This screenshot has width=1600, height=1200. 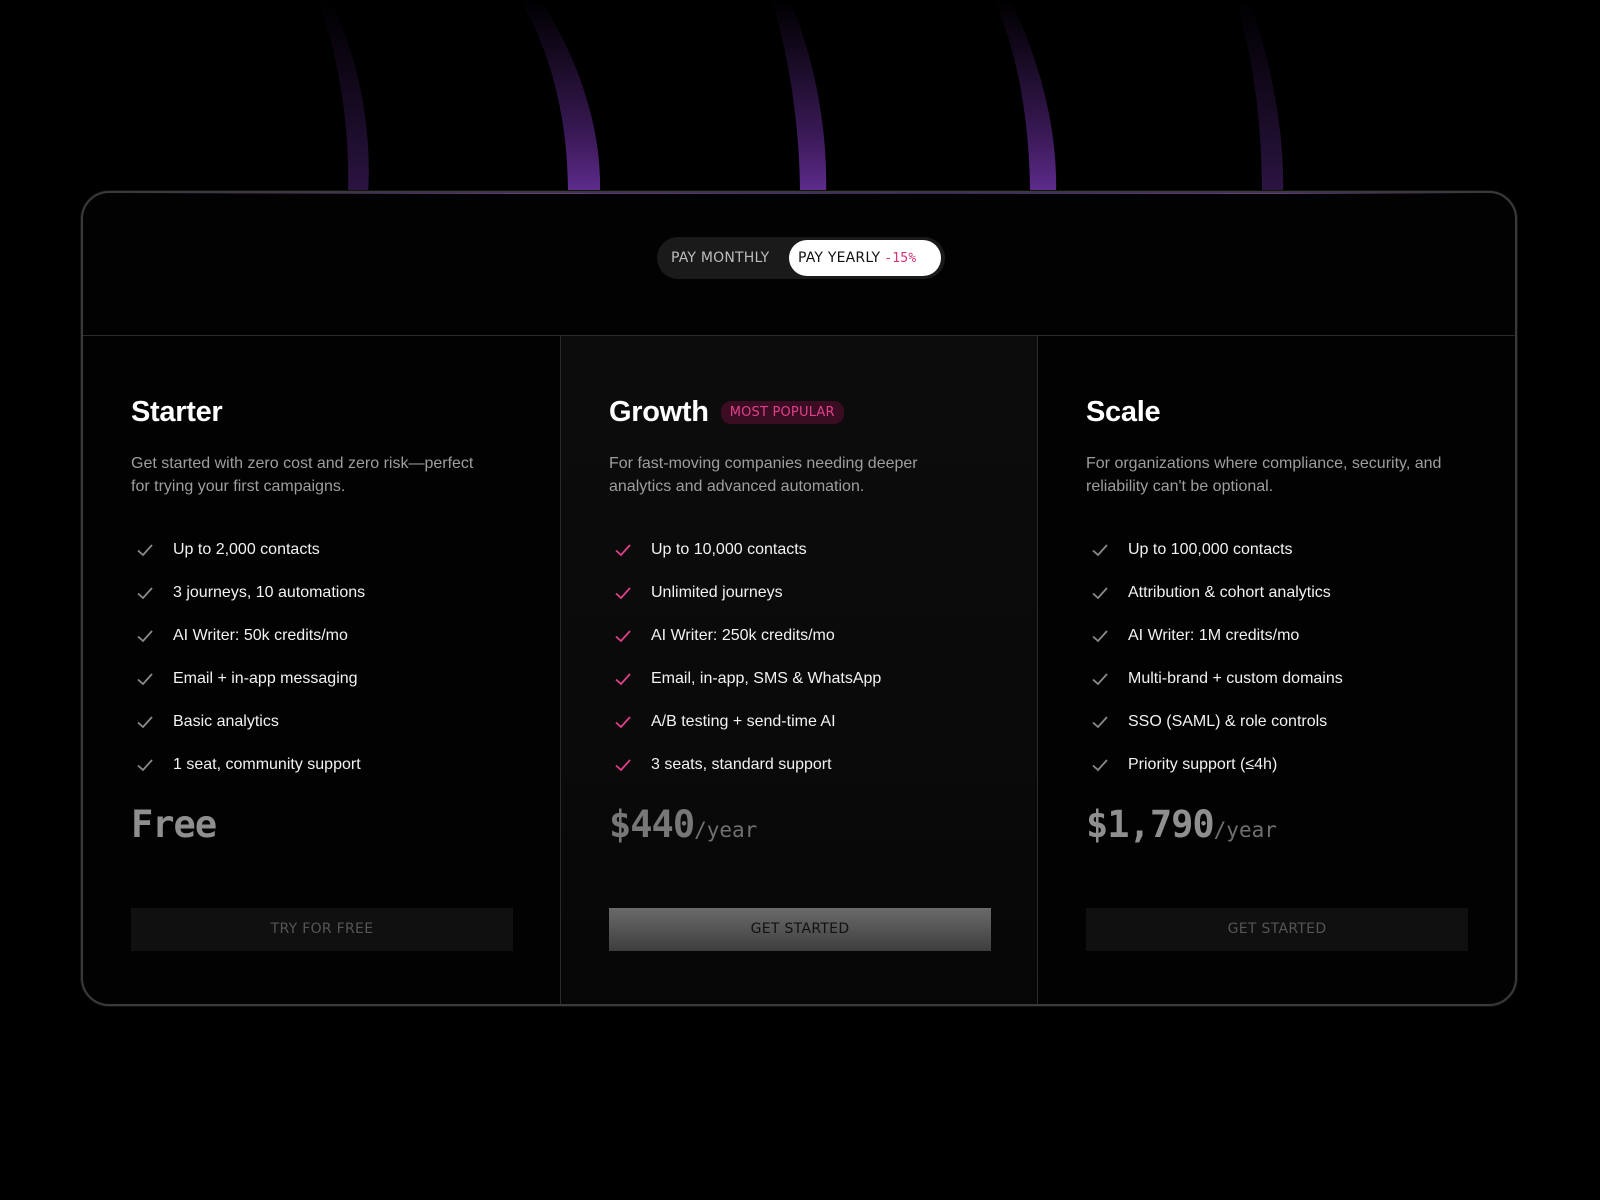 I want to click on pay-yearly-label: PAY YEARLY, so click(x=839, y=258).